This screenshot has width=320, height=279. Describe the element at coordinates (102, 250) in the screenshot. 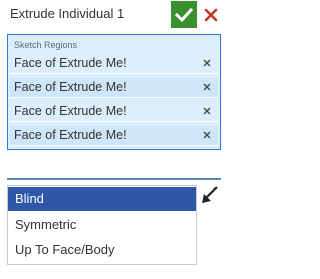

I see `end-type-option-up-to-face-body: Up To Face/Body` at that location.